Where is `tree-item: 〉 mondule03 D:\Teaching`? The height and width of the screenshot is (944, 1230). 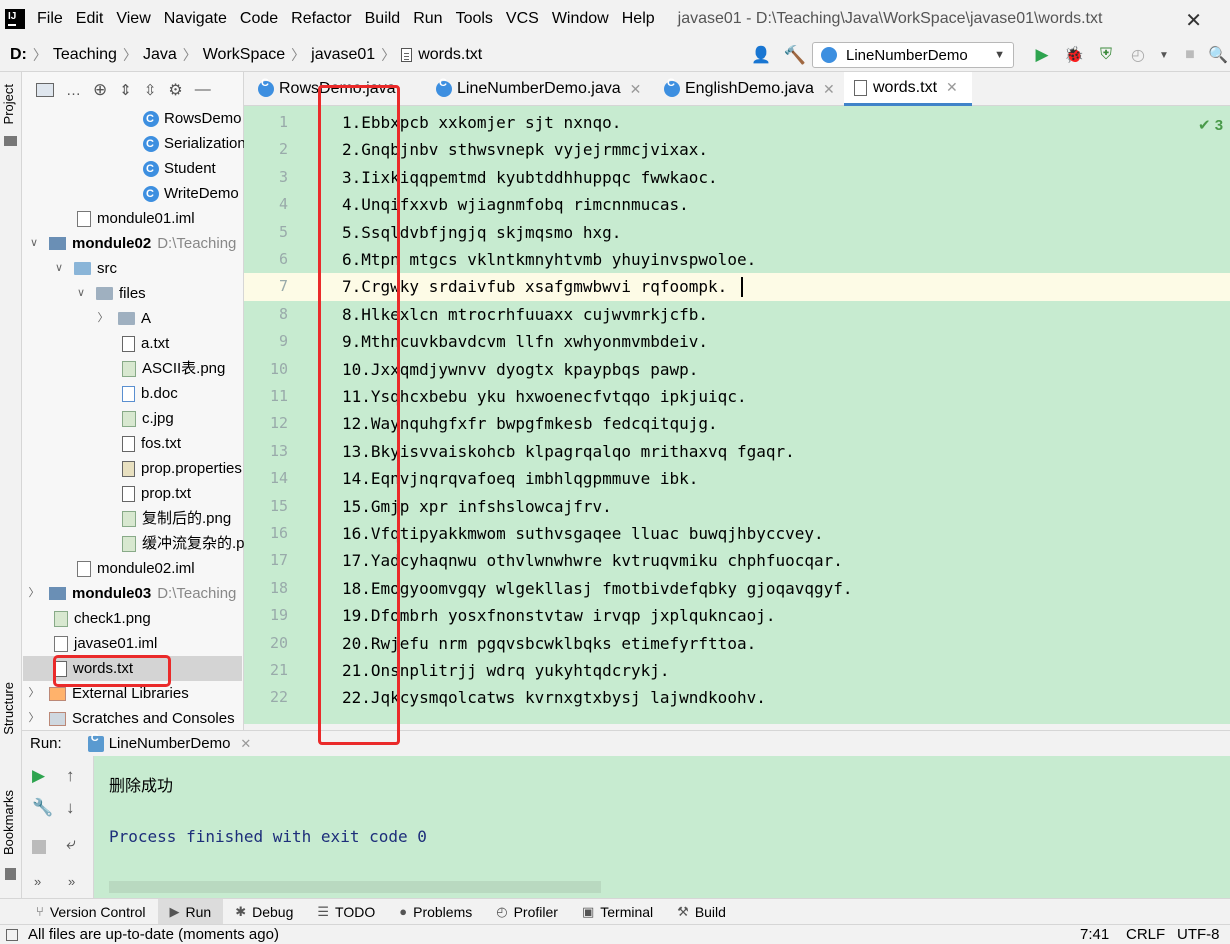 tree-item: 〉 mondule03 D:\Teaching is located at coordinates (132, 593).